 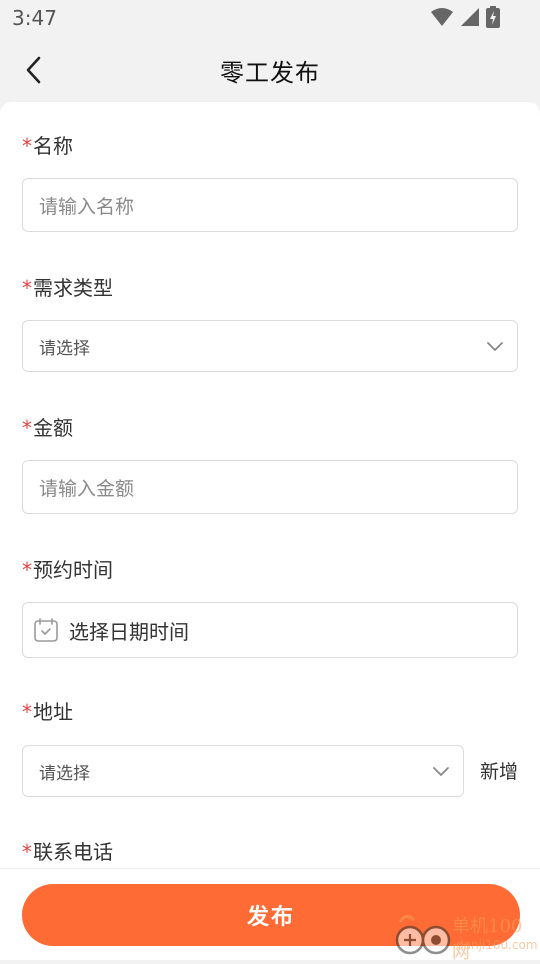 What do you see at coordinates (46, 630) in the screenshot?
I see `calendar-icon` at bounding box center [46, 630].